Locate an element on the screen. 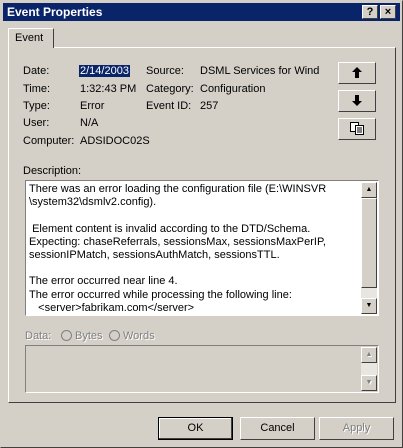 This screenshot has width=403, height=448. words-radio: Words is located at coordinates (132, 336).